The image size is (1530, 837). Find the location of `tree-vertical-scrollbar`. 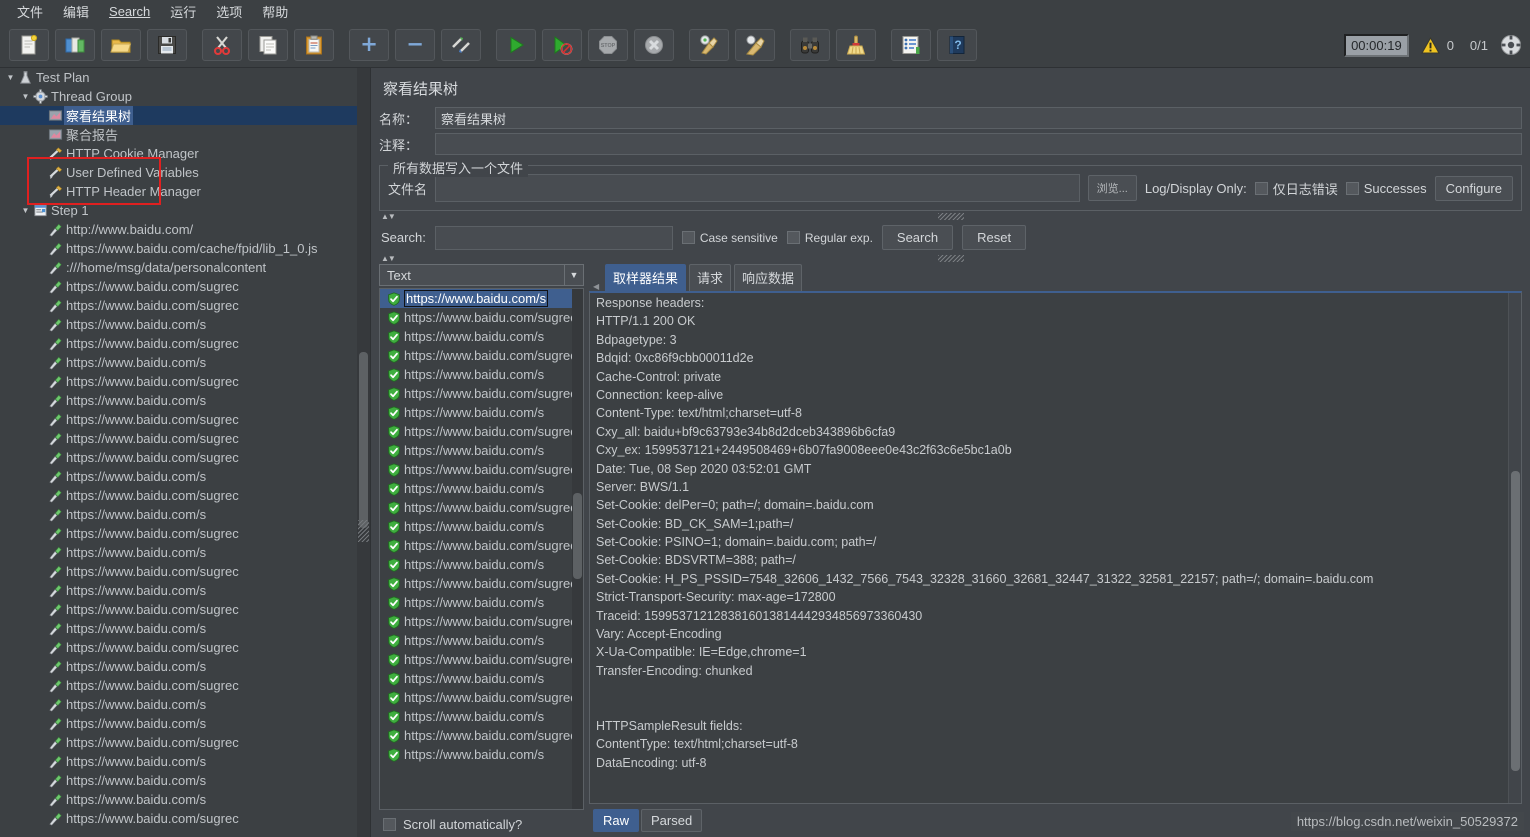

tree-vertical-scrollbar is located at coordinates (363, 452).